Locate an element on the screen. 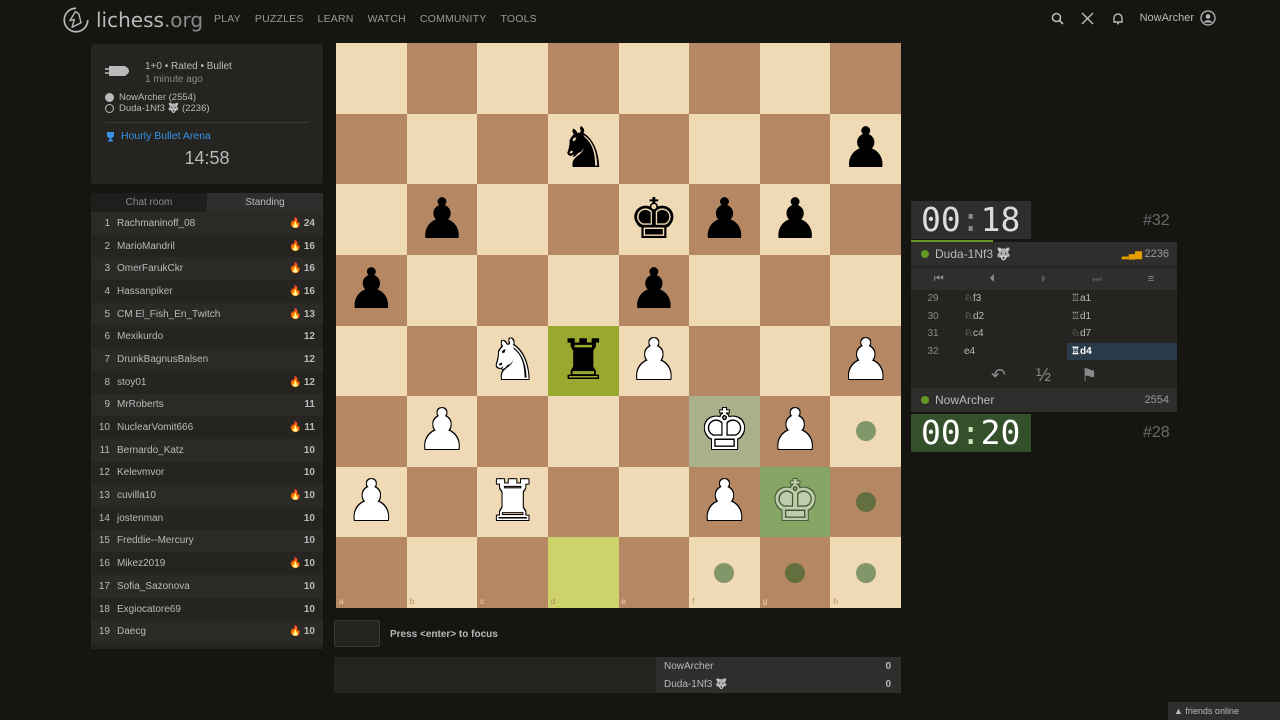 The image size is (1280, 720). white-move: ♘d2 is located at coordinates (1011, 316).